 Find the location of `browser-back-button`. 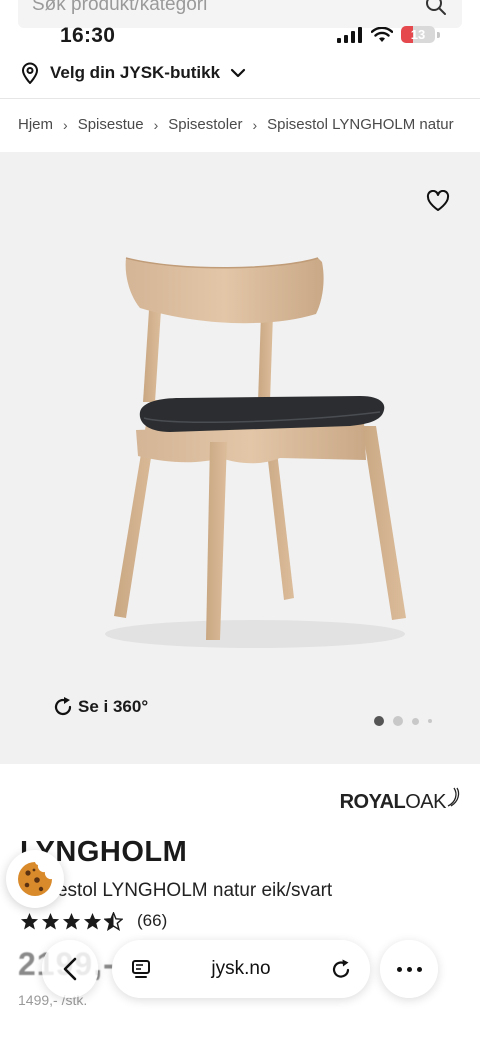

browser-back-button is located at coordinates (70, 969).